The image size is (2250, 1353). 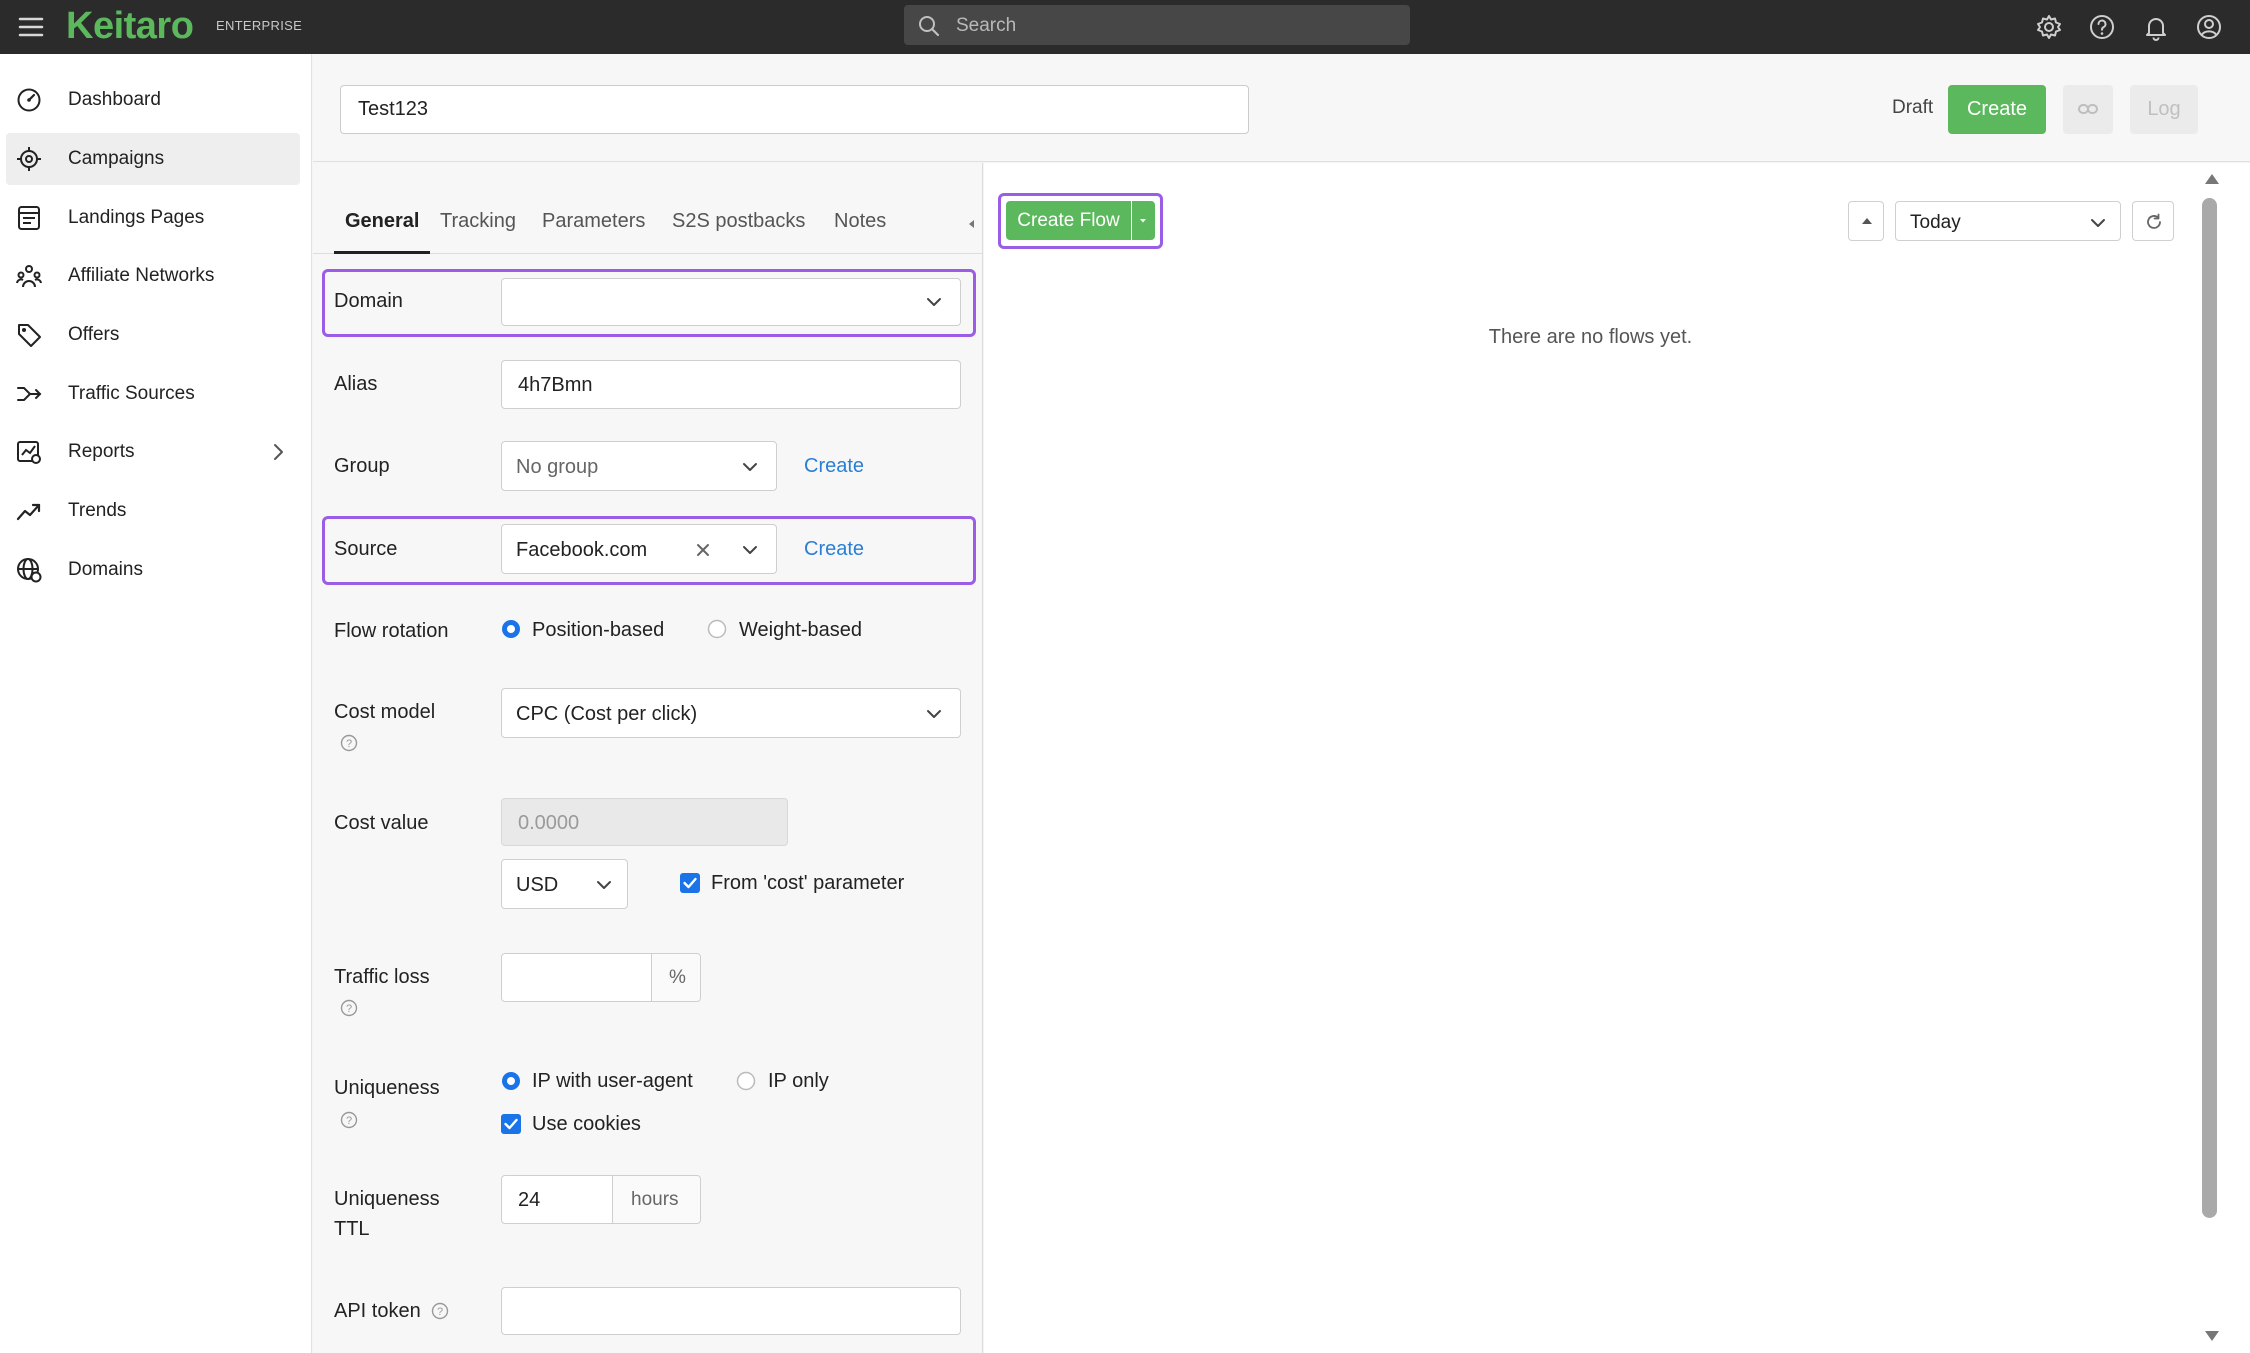 I want to click on sidebar-item-landing-pages: Landings Pages, so click(x=153, y=218).